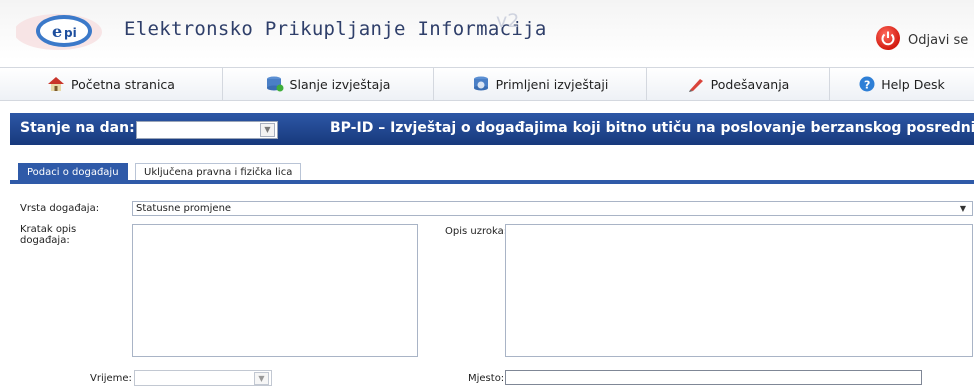 The width and height of the screenshot is (974, 386). I want to click on help-icon: ?, so click(867, 84).